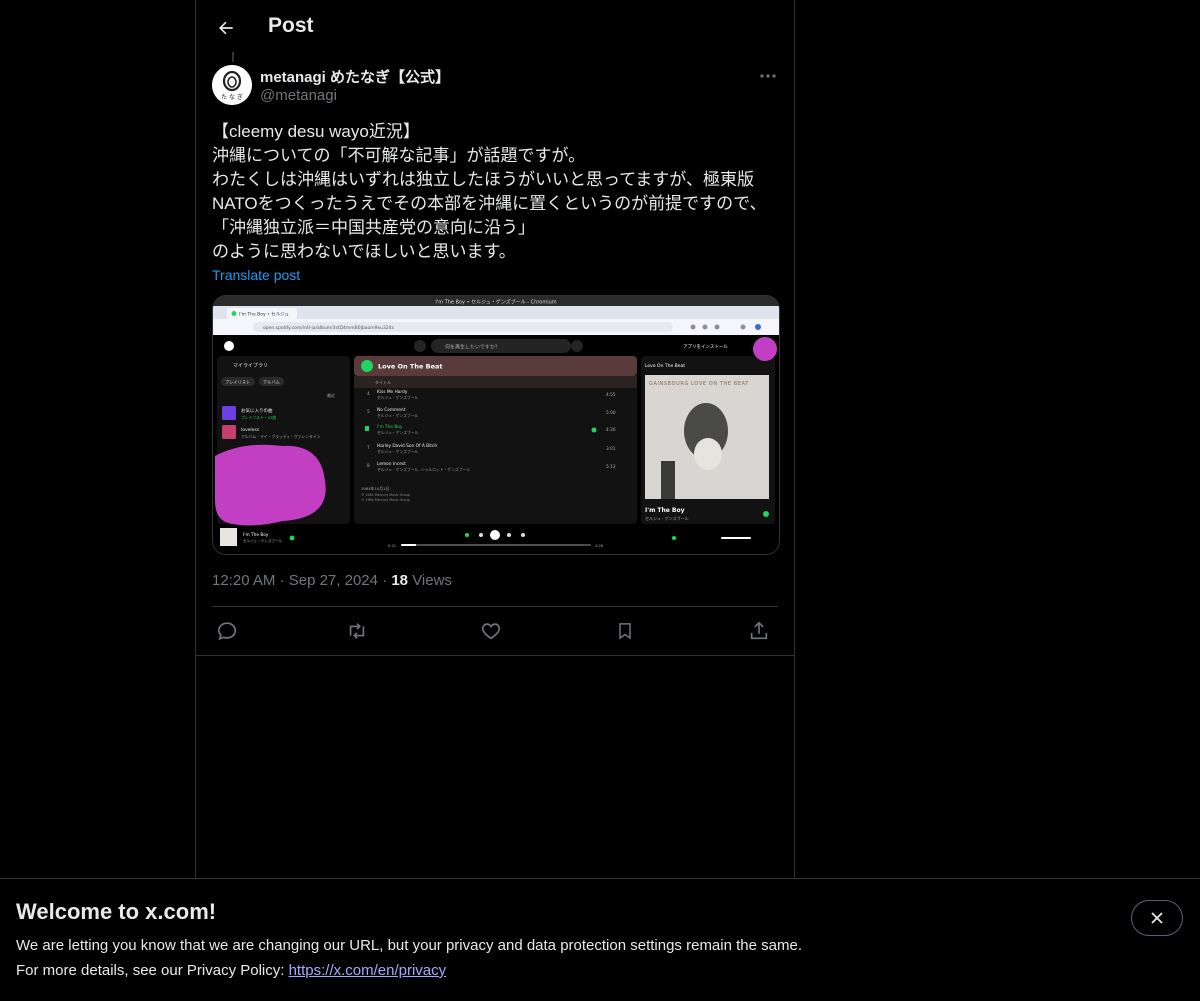 The height and width of the screenshot is (1001, 1200). Describe the element at coordinates (611, 467) in the screenshot. I see `media-track-time: 5:12` at that location.